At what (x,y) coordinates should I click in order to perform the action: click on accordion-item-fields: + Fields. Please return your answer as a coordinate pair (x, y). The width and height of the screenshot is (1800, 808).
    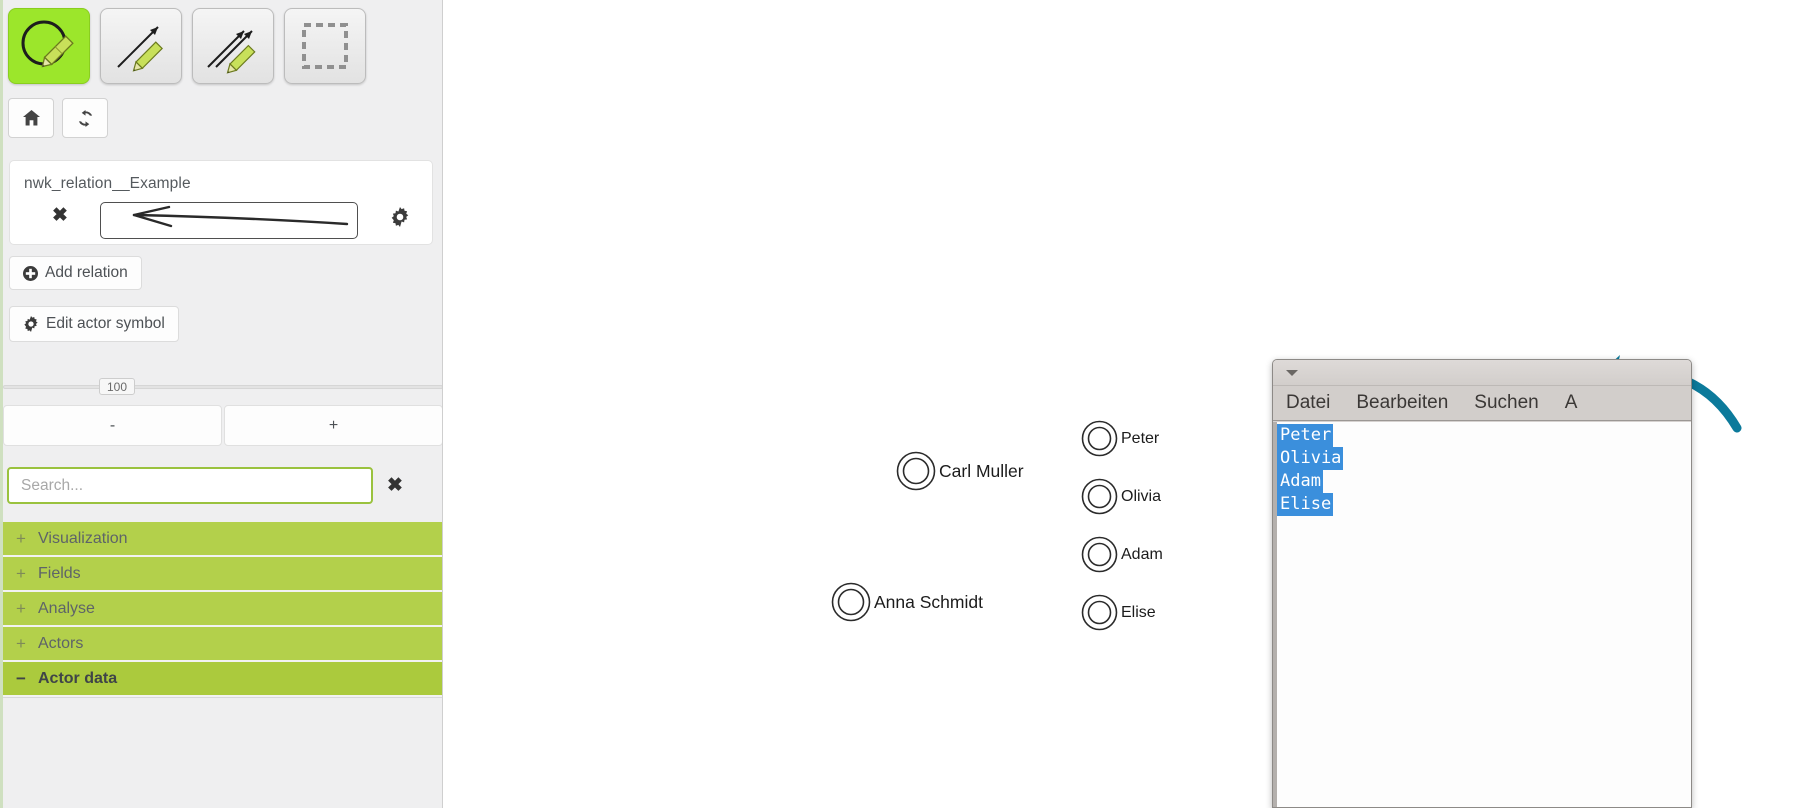
    Looking at the image, I should click on (222, 574).